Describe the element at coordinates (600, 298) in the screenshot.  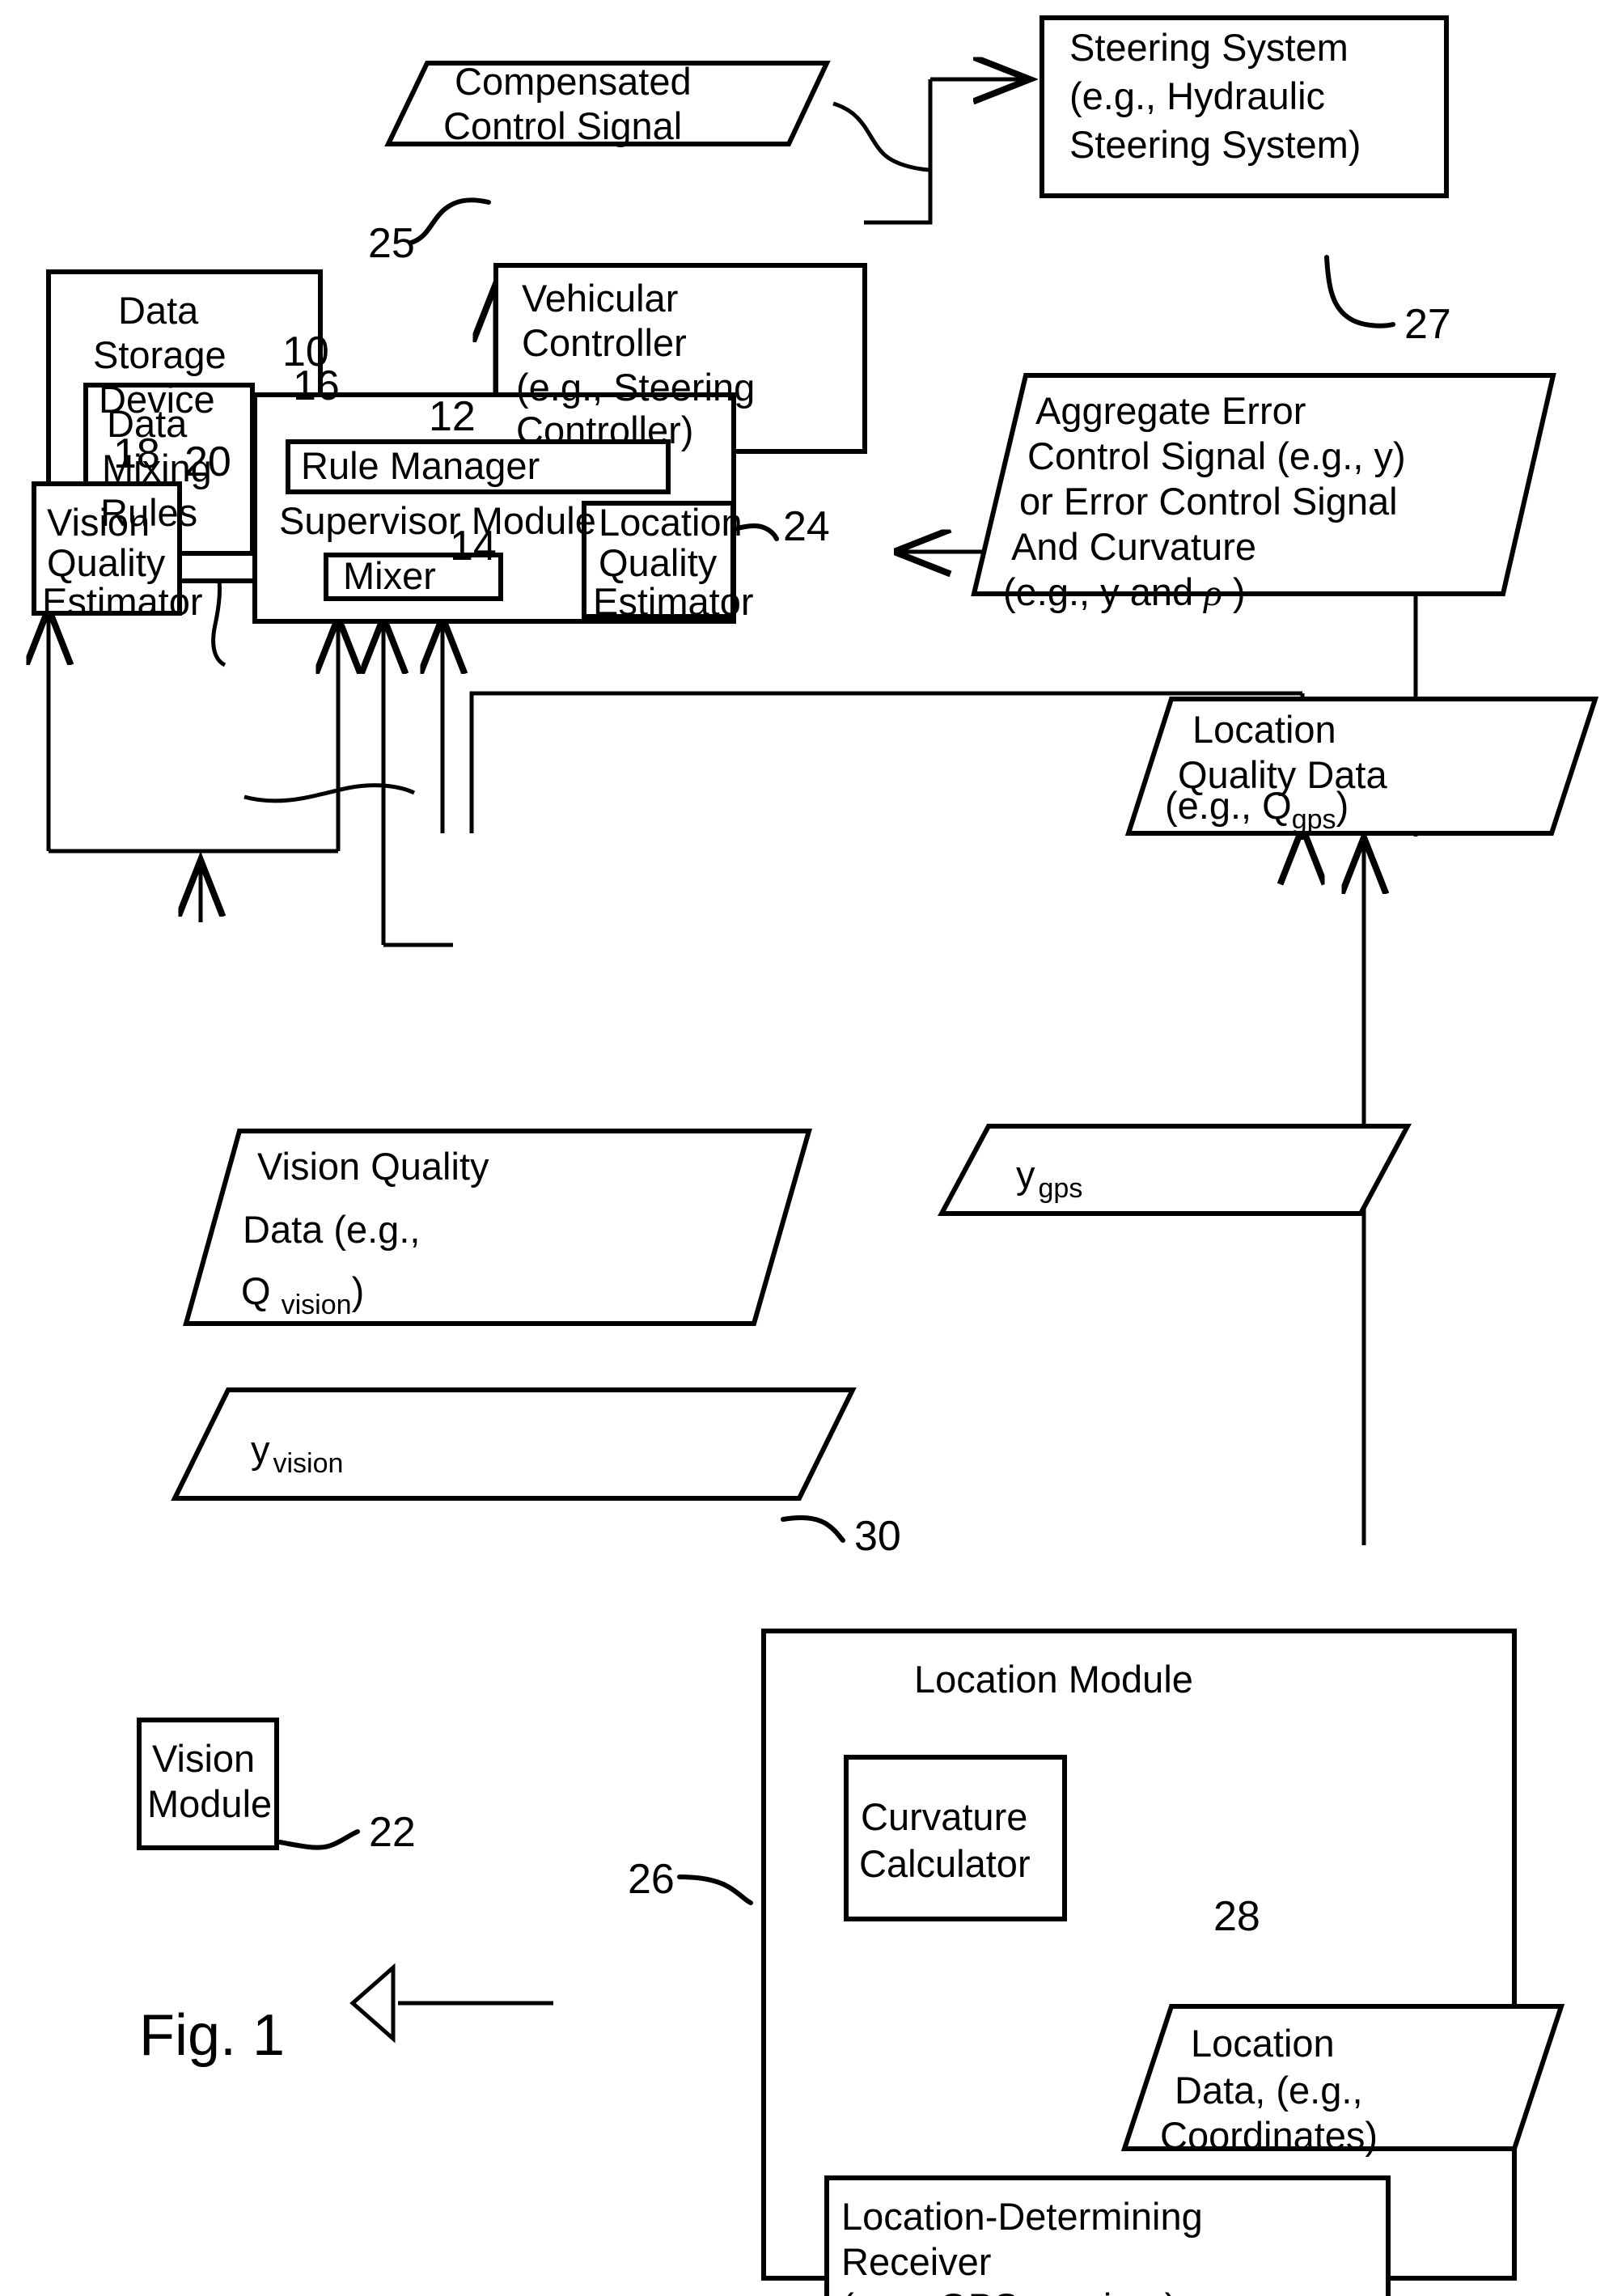
I see `vehicular-controller-line-1: Vehicular` at that location.